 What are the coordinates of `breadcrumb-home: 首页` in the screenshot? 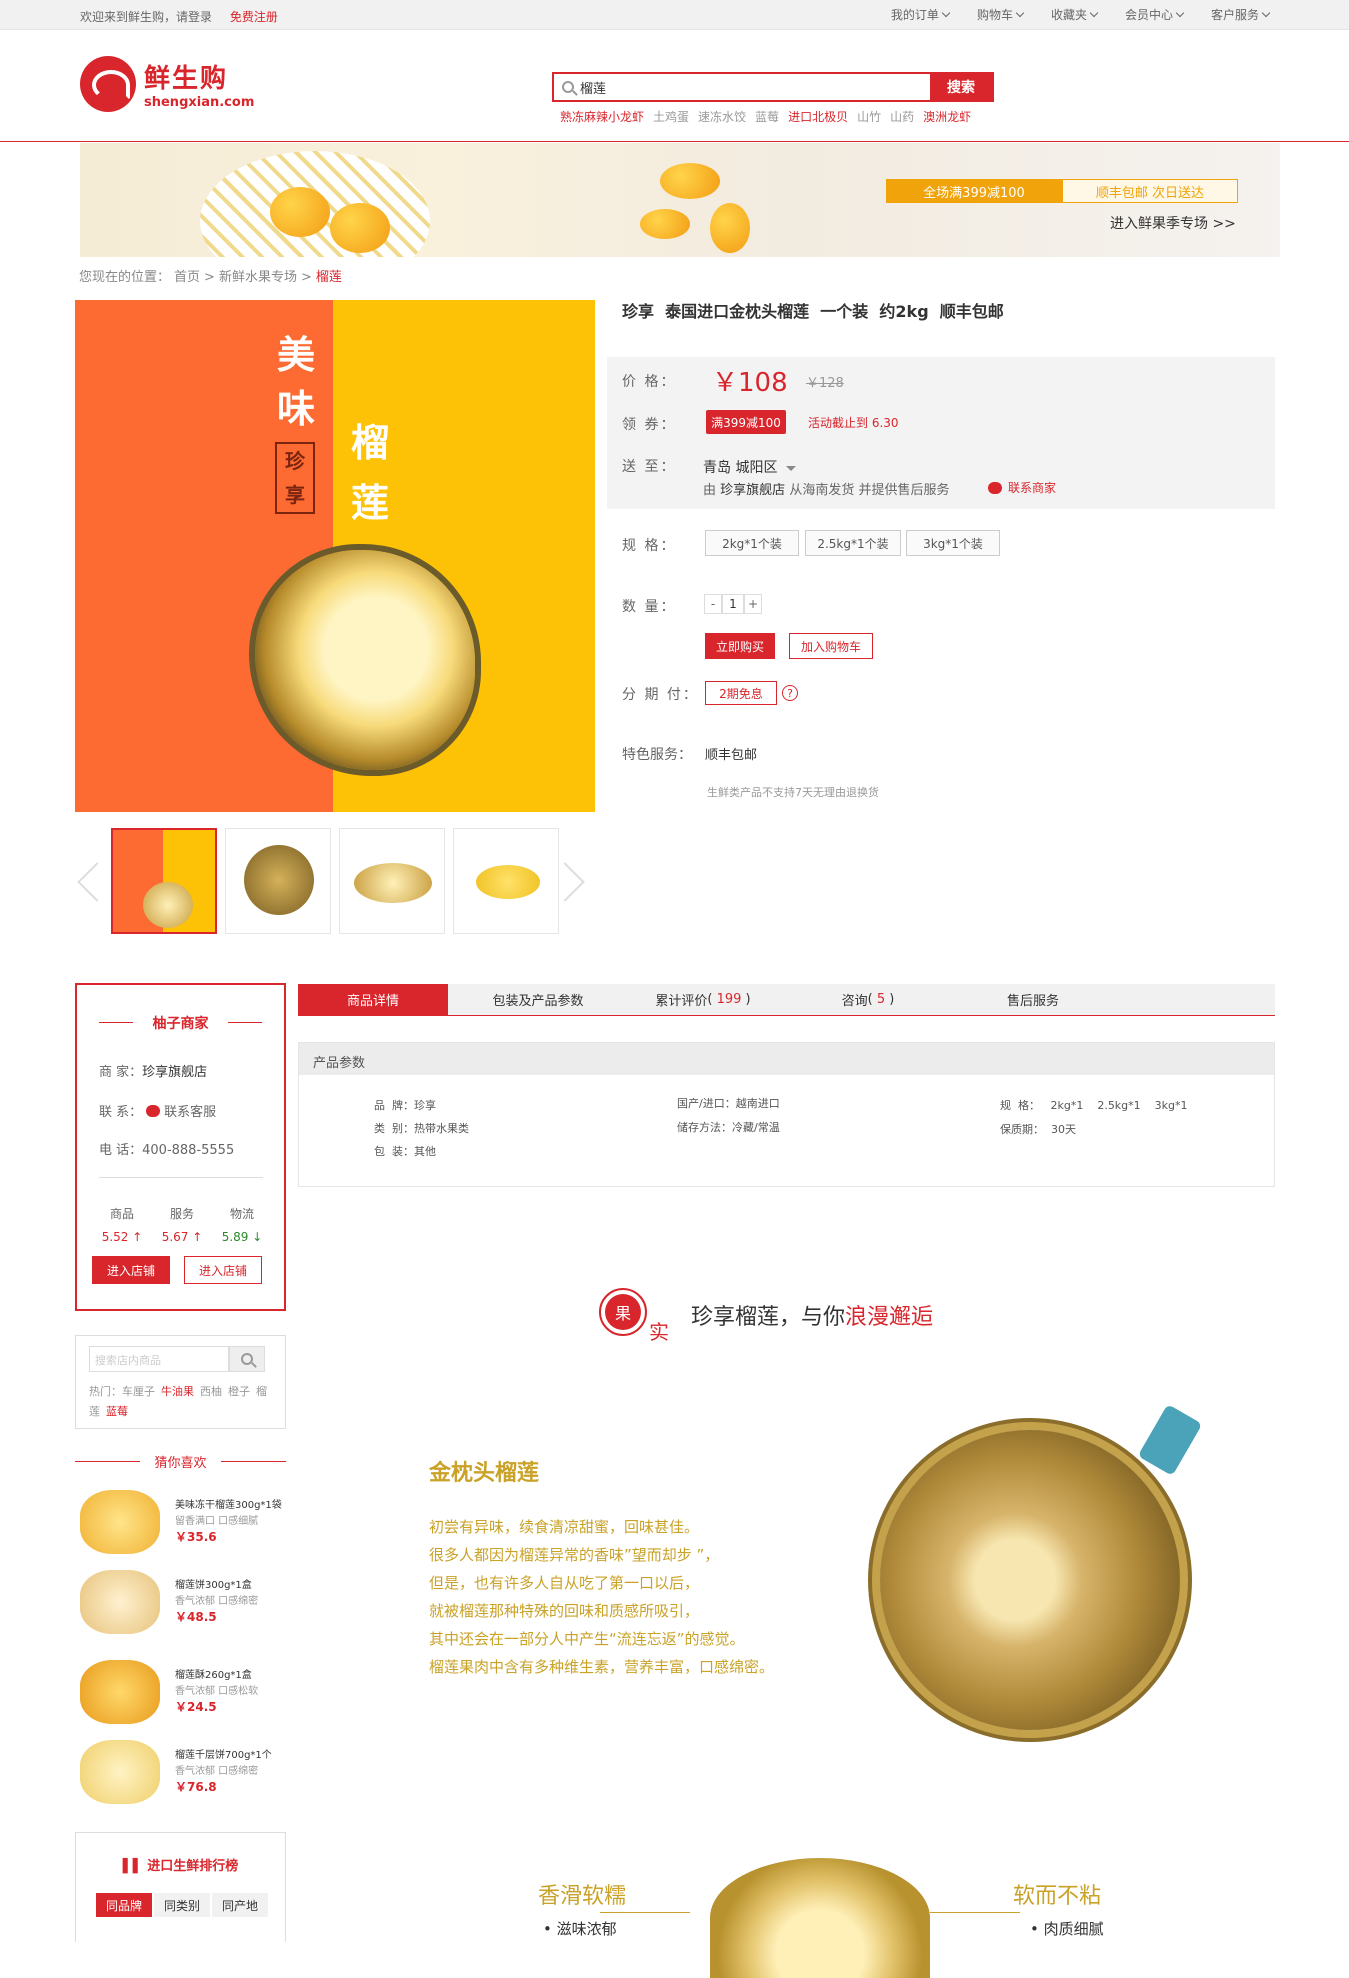 It's located at (187, 277).